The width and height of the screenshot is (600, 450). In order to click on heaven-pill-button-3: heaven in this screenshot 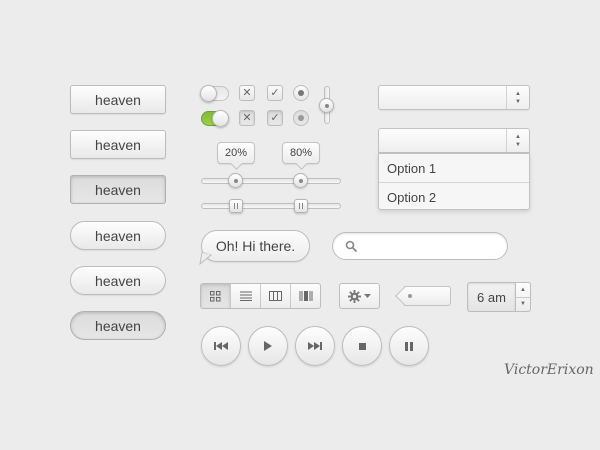, I will do `click(118, 325)`.